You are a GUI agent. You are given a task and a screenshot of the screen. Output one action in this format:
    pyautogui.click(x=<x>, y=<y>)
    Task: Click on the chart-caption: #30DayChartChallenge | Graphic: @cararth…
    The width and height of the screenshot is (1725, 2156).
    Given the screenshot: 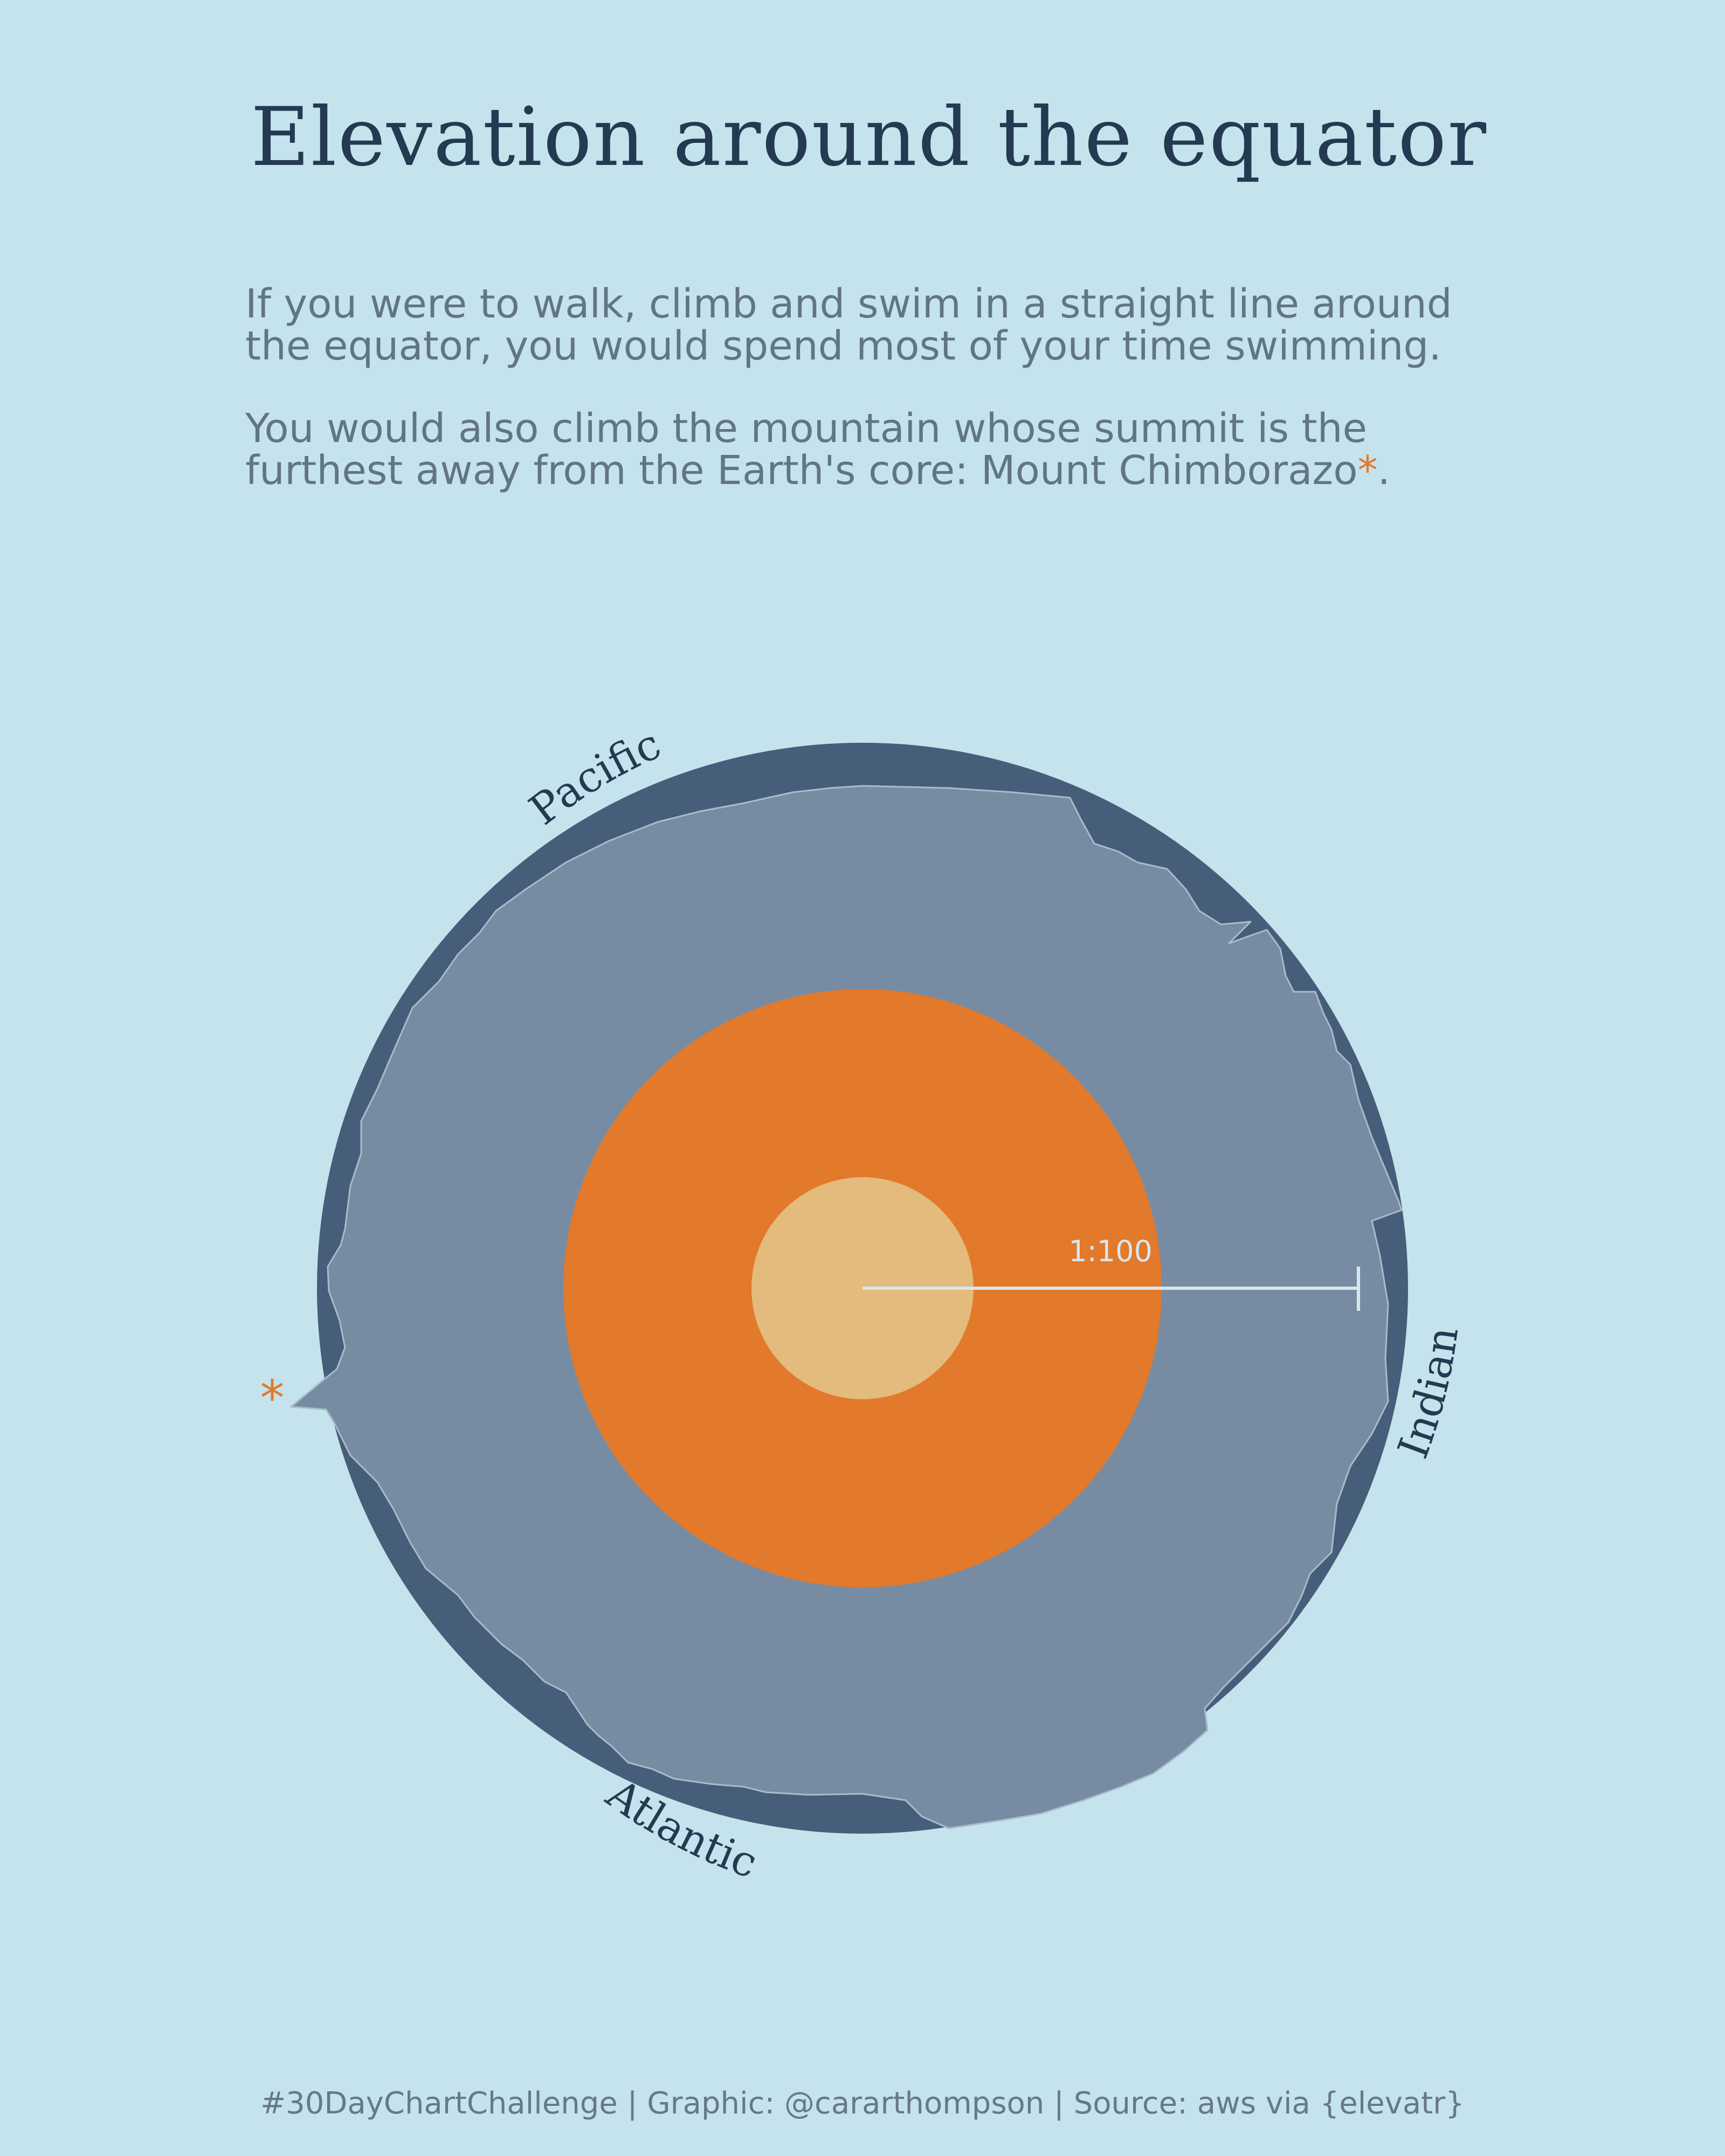 What is the action you would take?
    pyautogui.click(x=862, y=2103)
    